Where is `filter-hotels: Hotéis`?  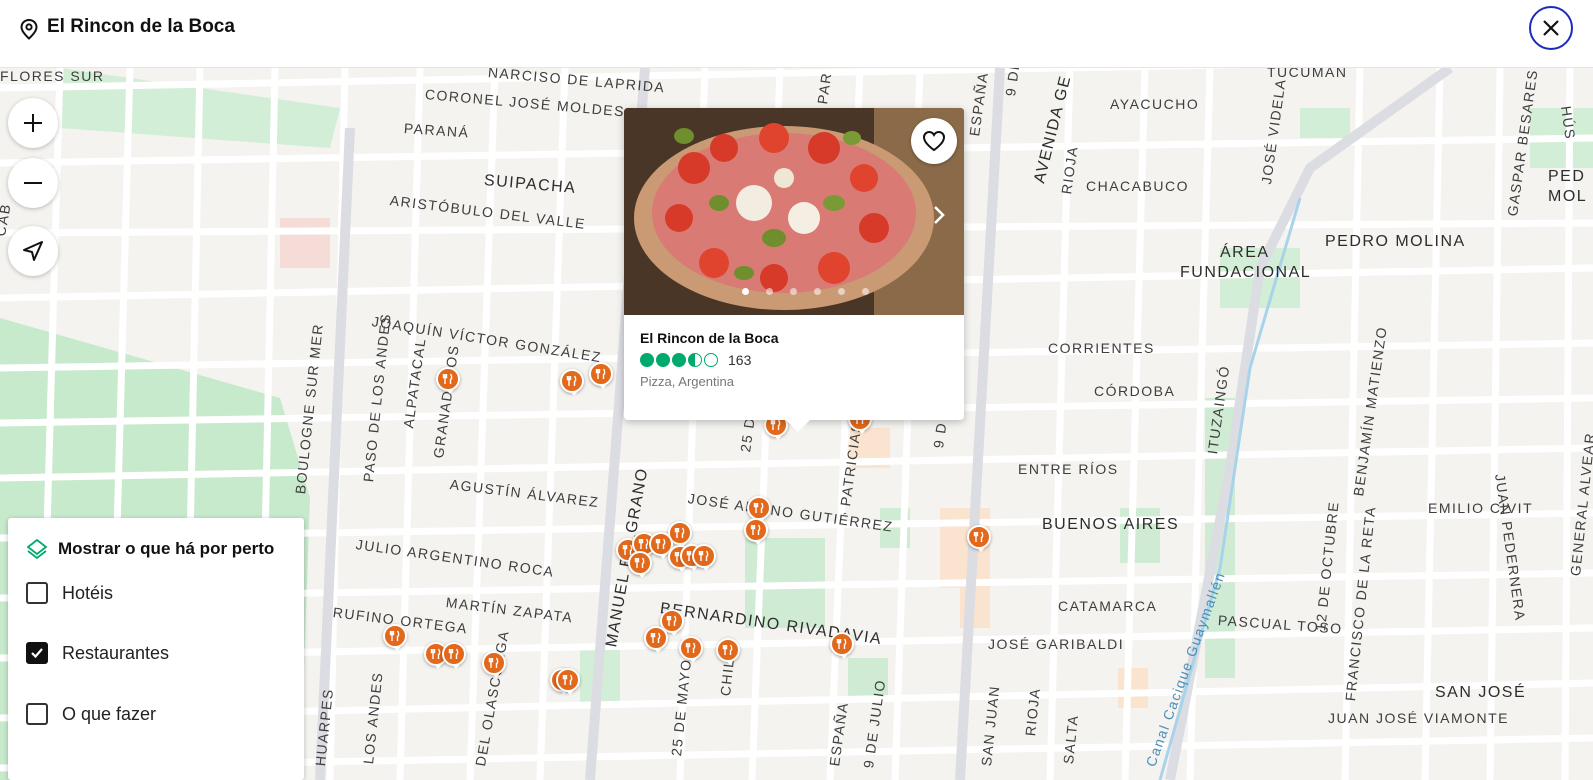
filter-hotels: Hotéis is located at coordinates (69, 593).